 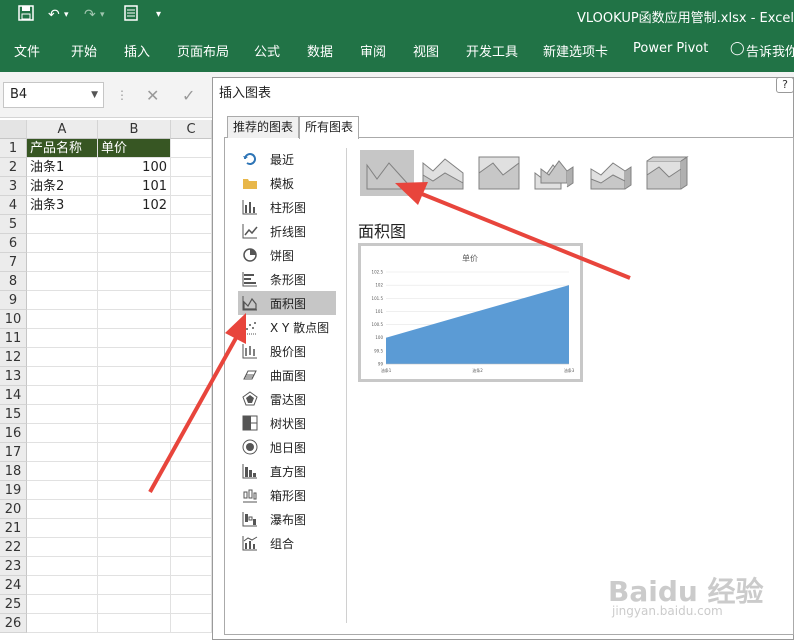 I want to click on subtype-3d-stacked-area, so click(x=611, y=173).